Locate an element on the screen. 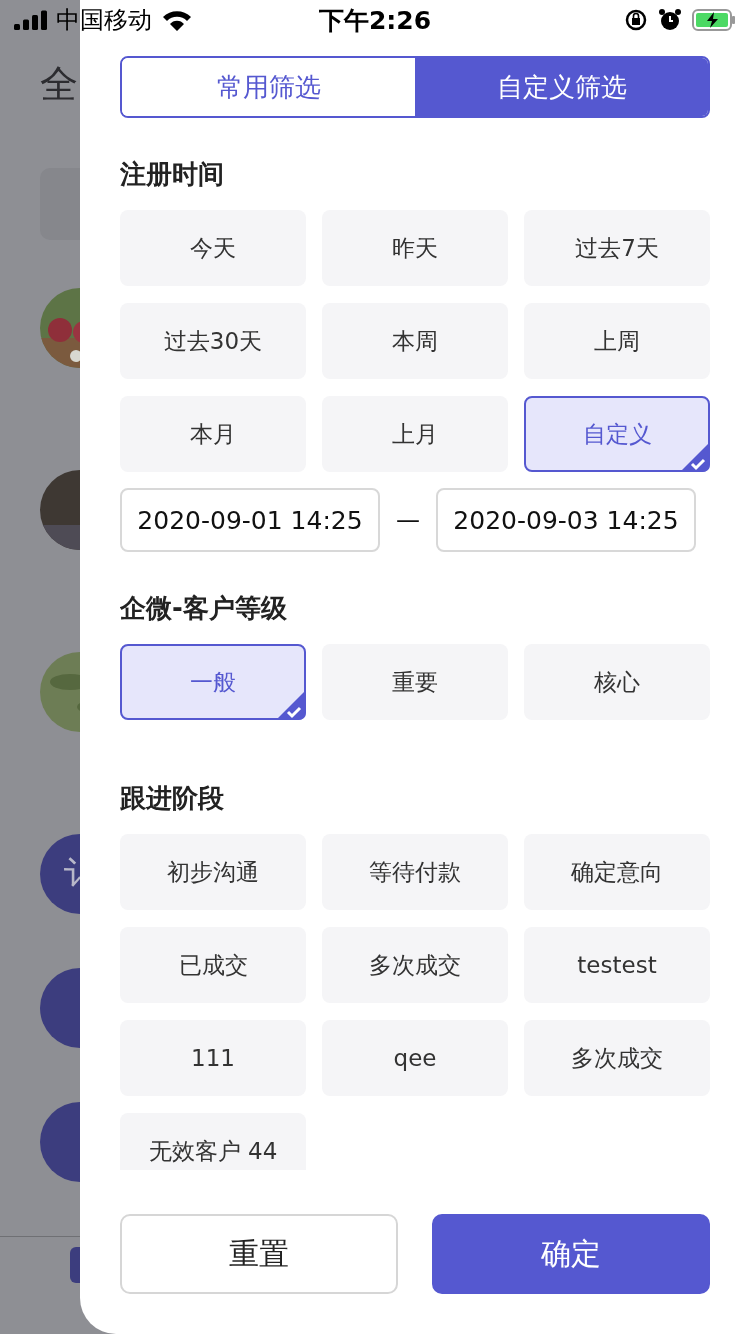 The width and height of the screenshot is (750, 1334). option-chip: 本周 is located at coordinates (415, 341).